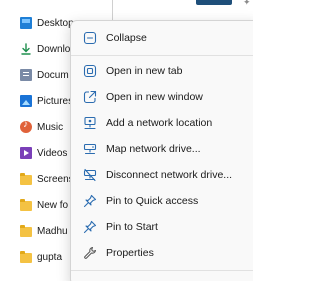 This screenshot has width=320, height=281. I want to click on nav-item-screenshots: Screens, so click(47, 179).